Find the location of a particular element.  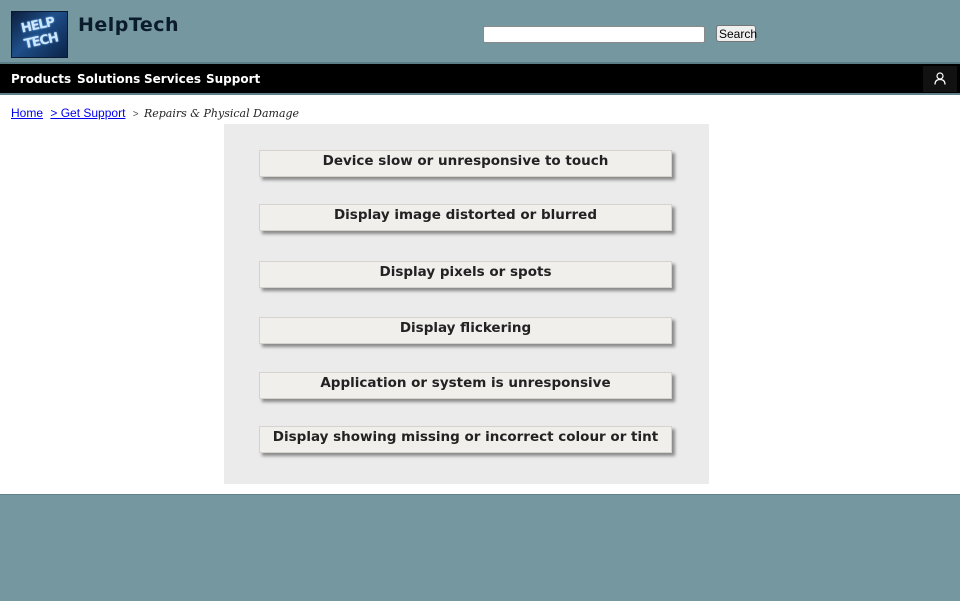

helptech-logo: HELP TECH is located at coordinates (39, 34).